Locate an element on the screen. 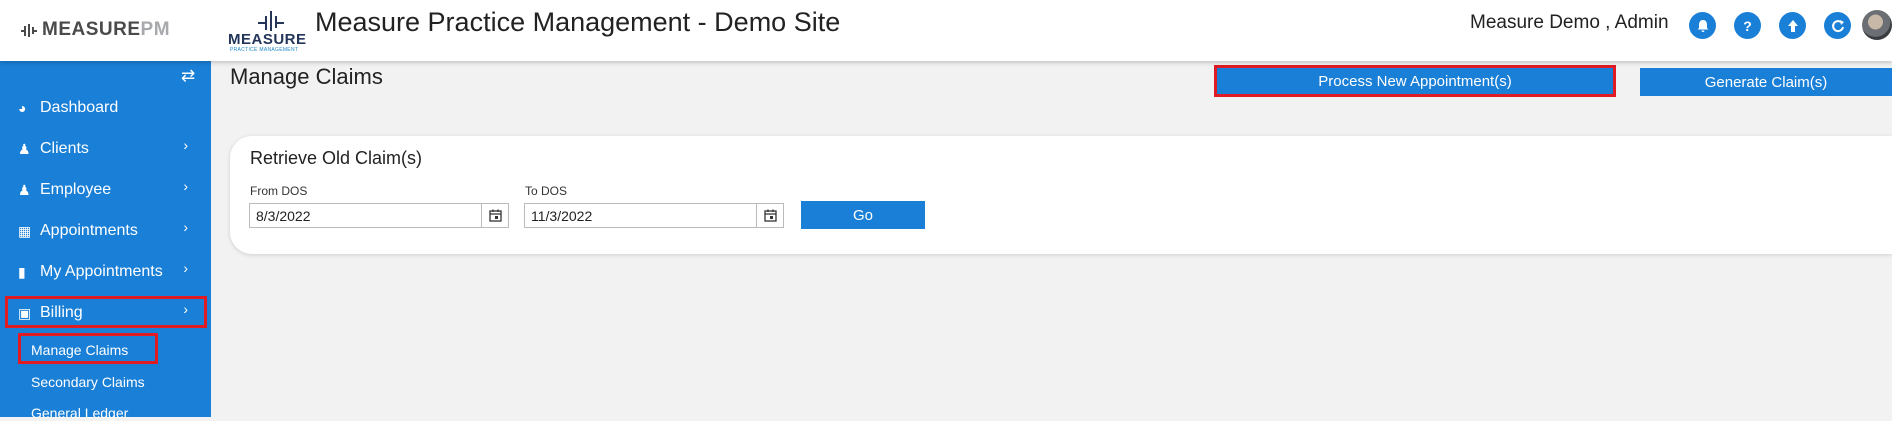 The width and height of the screenshot is (1892, 421). to-dos-input: 11/3/2022 is located at coordinates (640, 215).